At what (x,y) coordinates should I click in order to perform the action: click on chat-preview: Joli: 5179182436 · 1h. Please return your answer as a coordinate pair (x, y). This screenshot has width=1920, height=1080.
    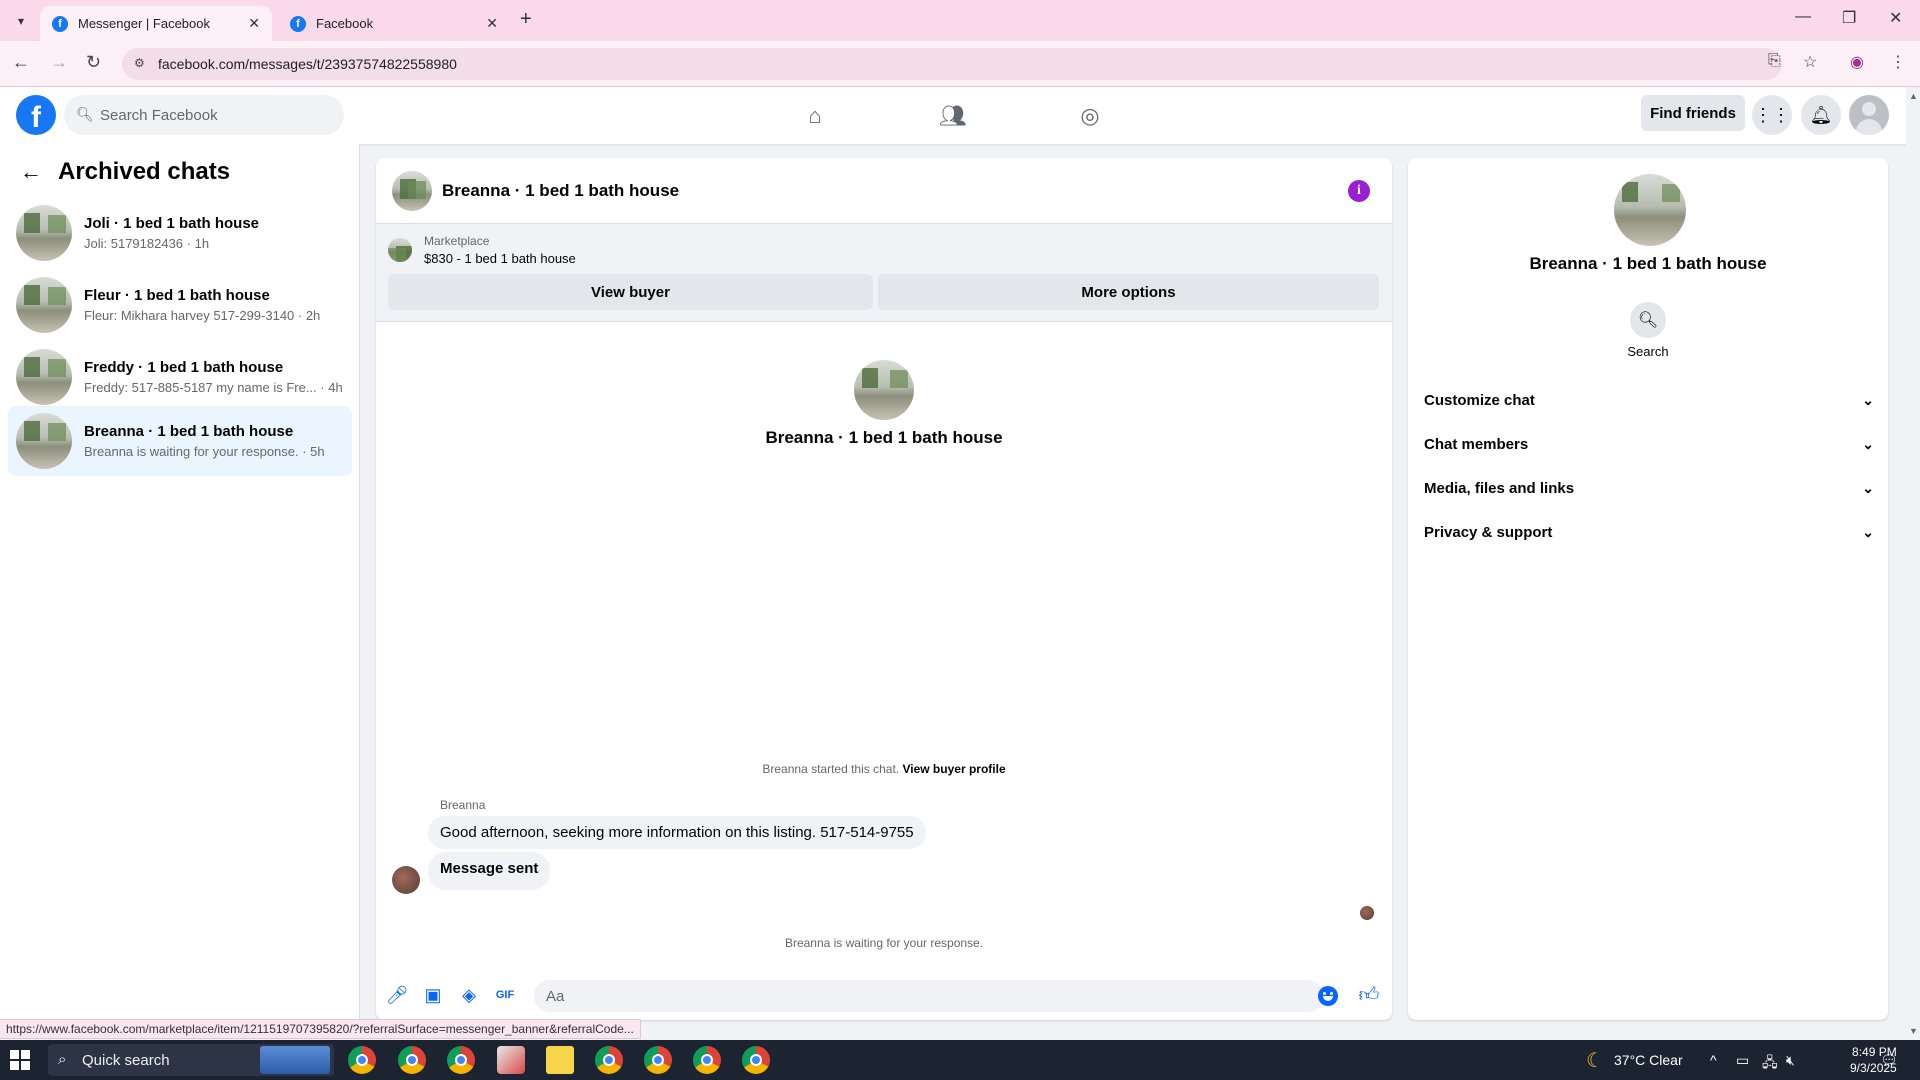
    Looking at the image, I should click on (147, 243).